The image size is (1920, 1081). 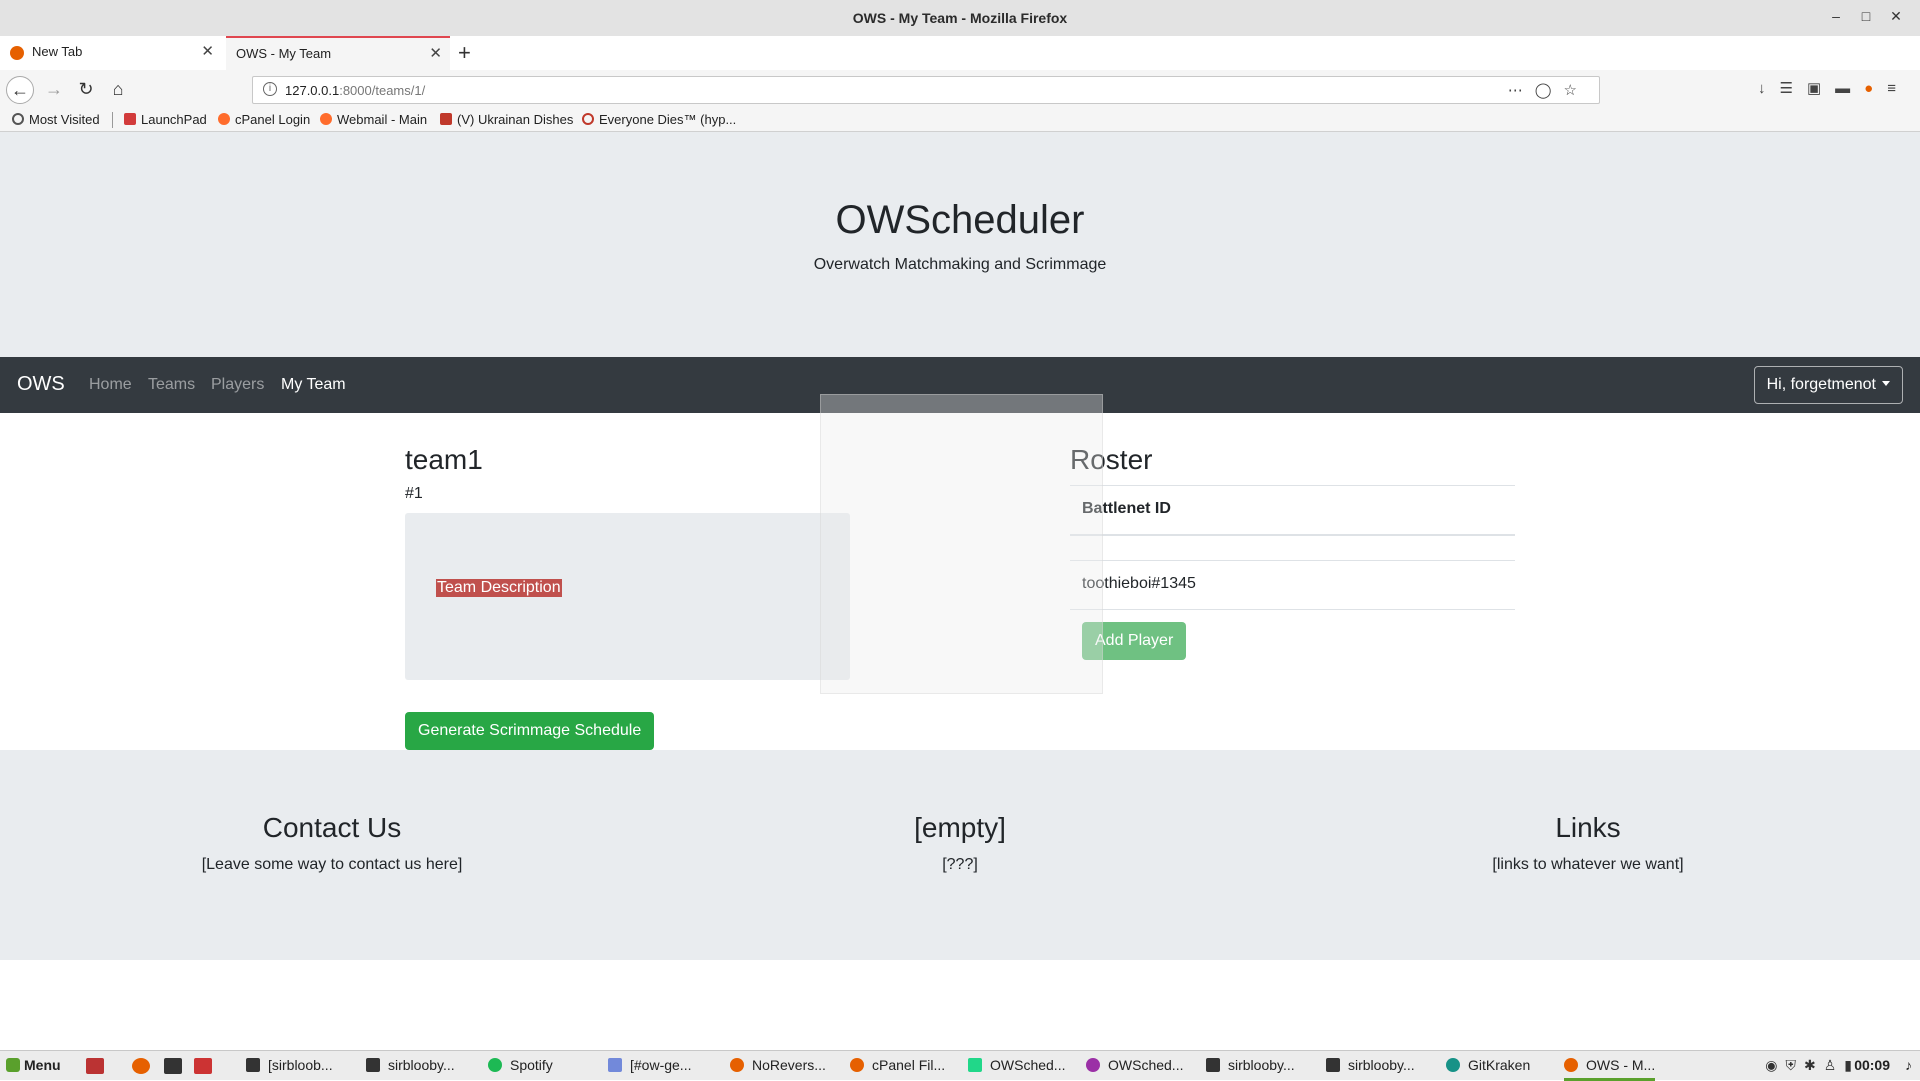 What do you see at coordinates (332, 864) in the screenshot?
I see `footer-text: [Leave some way to contact us here]` at bounding box center [332, 864].